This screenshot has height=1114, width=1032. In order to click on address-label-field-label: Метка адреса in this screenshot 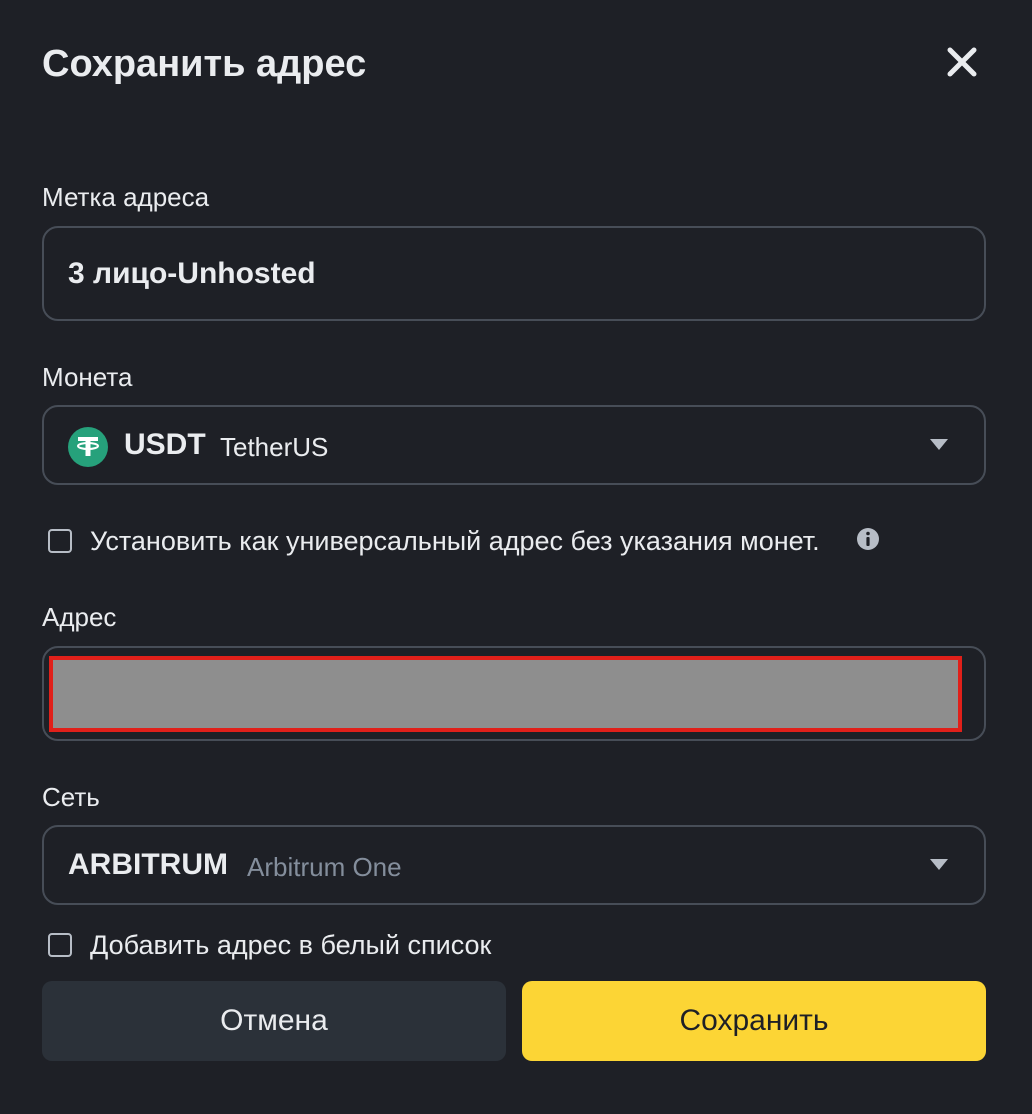, I will do `click(126, 197)`.